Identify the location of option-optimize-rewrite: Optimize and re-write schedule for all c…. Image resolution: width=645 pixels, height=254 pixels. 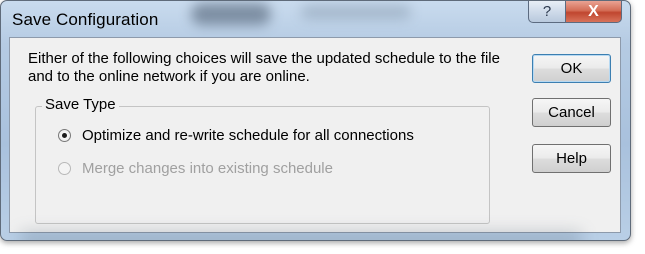
(236, 135).